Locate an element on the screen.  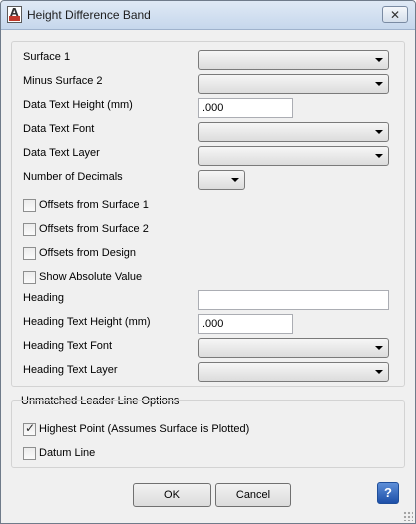
data-text-height-label: Data Text Height (mm) is located at coordinates (78, 105).